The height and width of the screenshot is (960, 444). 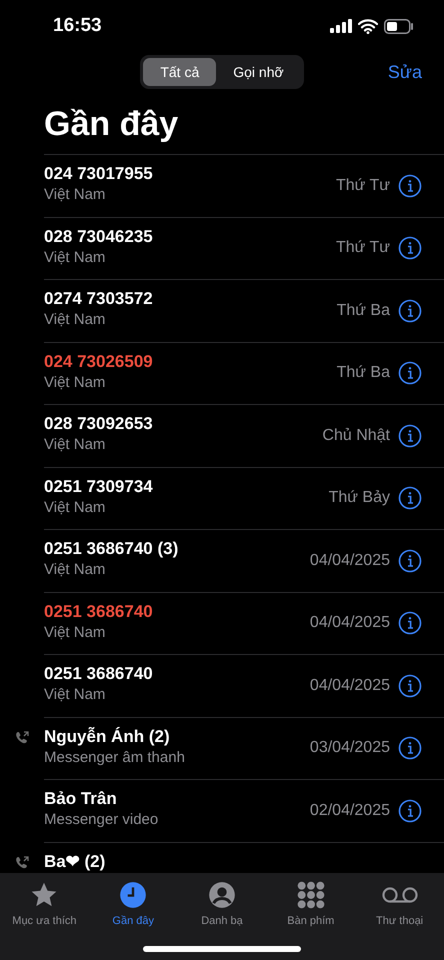 What do you see at coordinates (222, 247) in the screenshot?
I see `call-row: 028 73046235 Việt Nam Thứ Tư` at bounding box center [222, 247].